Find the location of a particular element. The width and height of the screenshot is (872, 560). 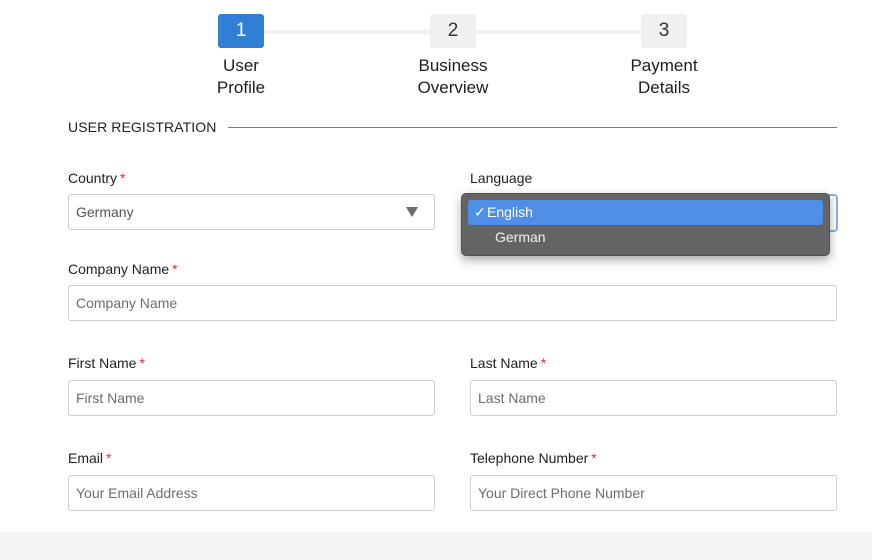

step-label: User Profile is located at coordinates (241, 76).